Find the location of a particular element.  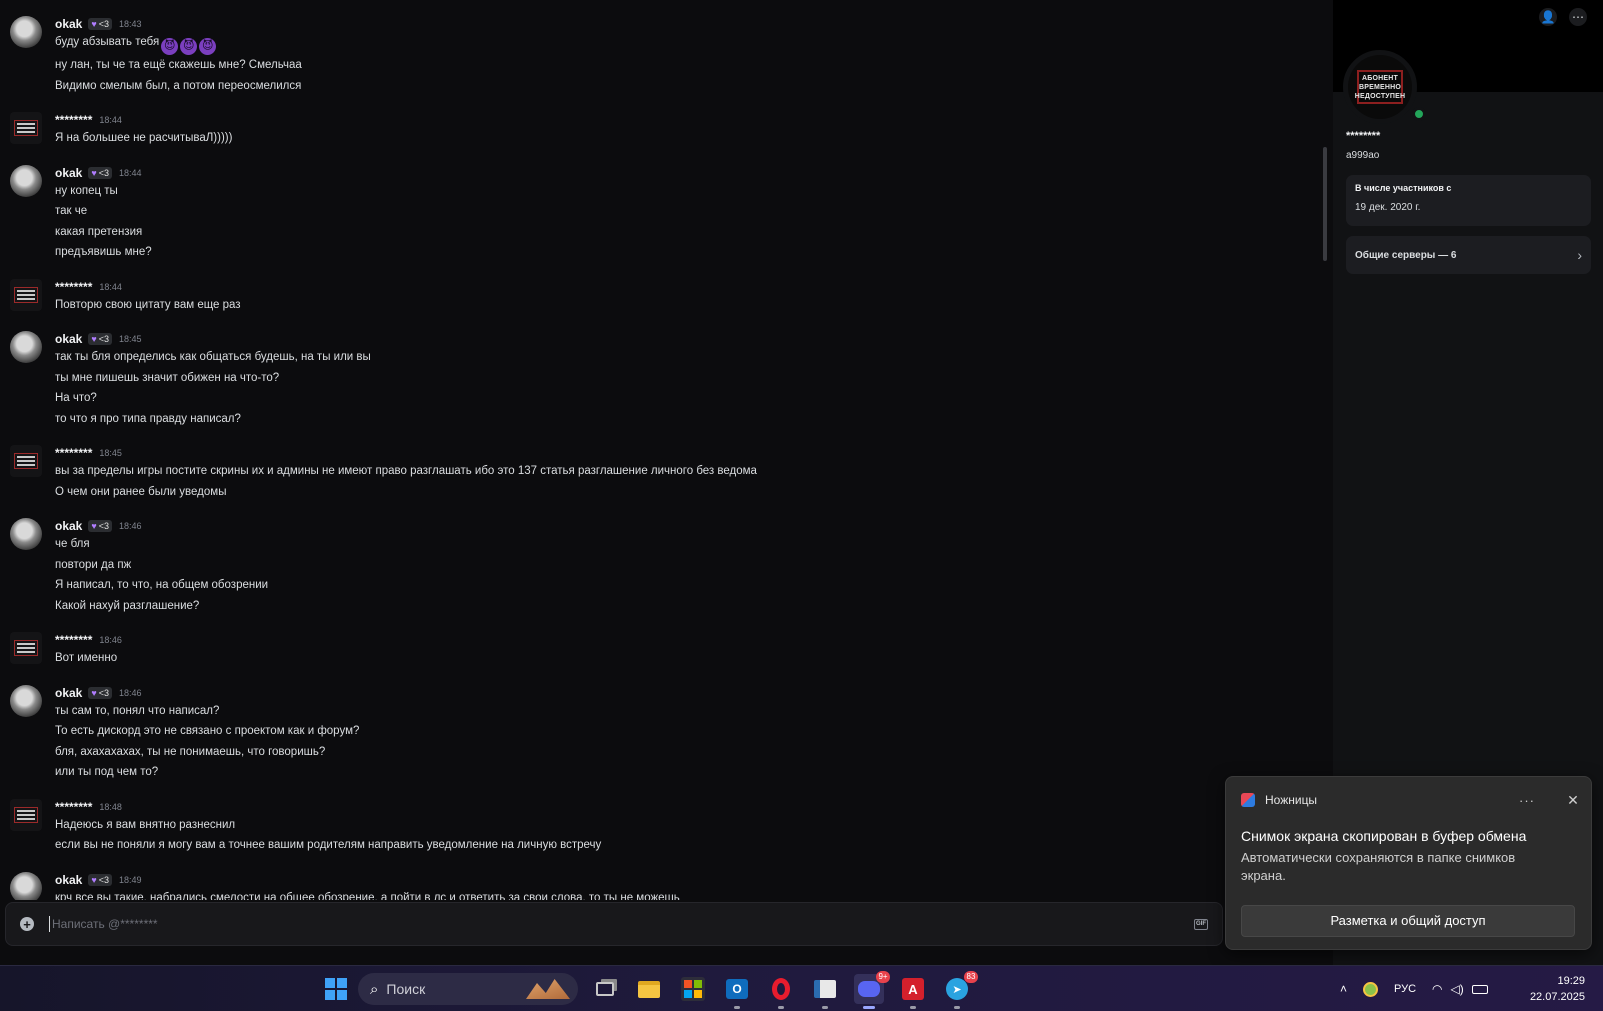

chevron-up-icon: ˄ is located at coordinates (1343, 989).